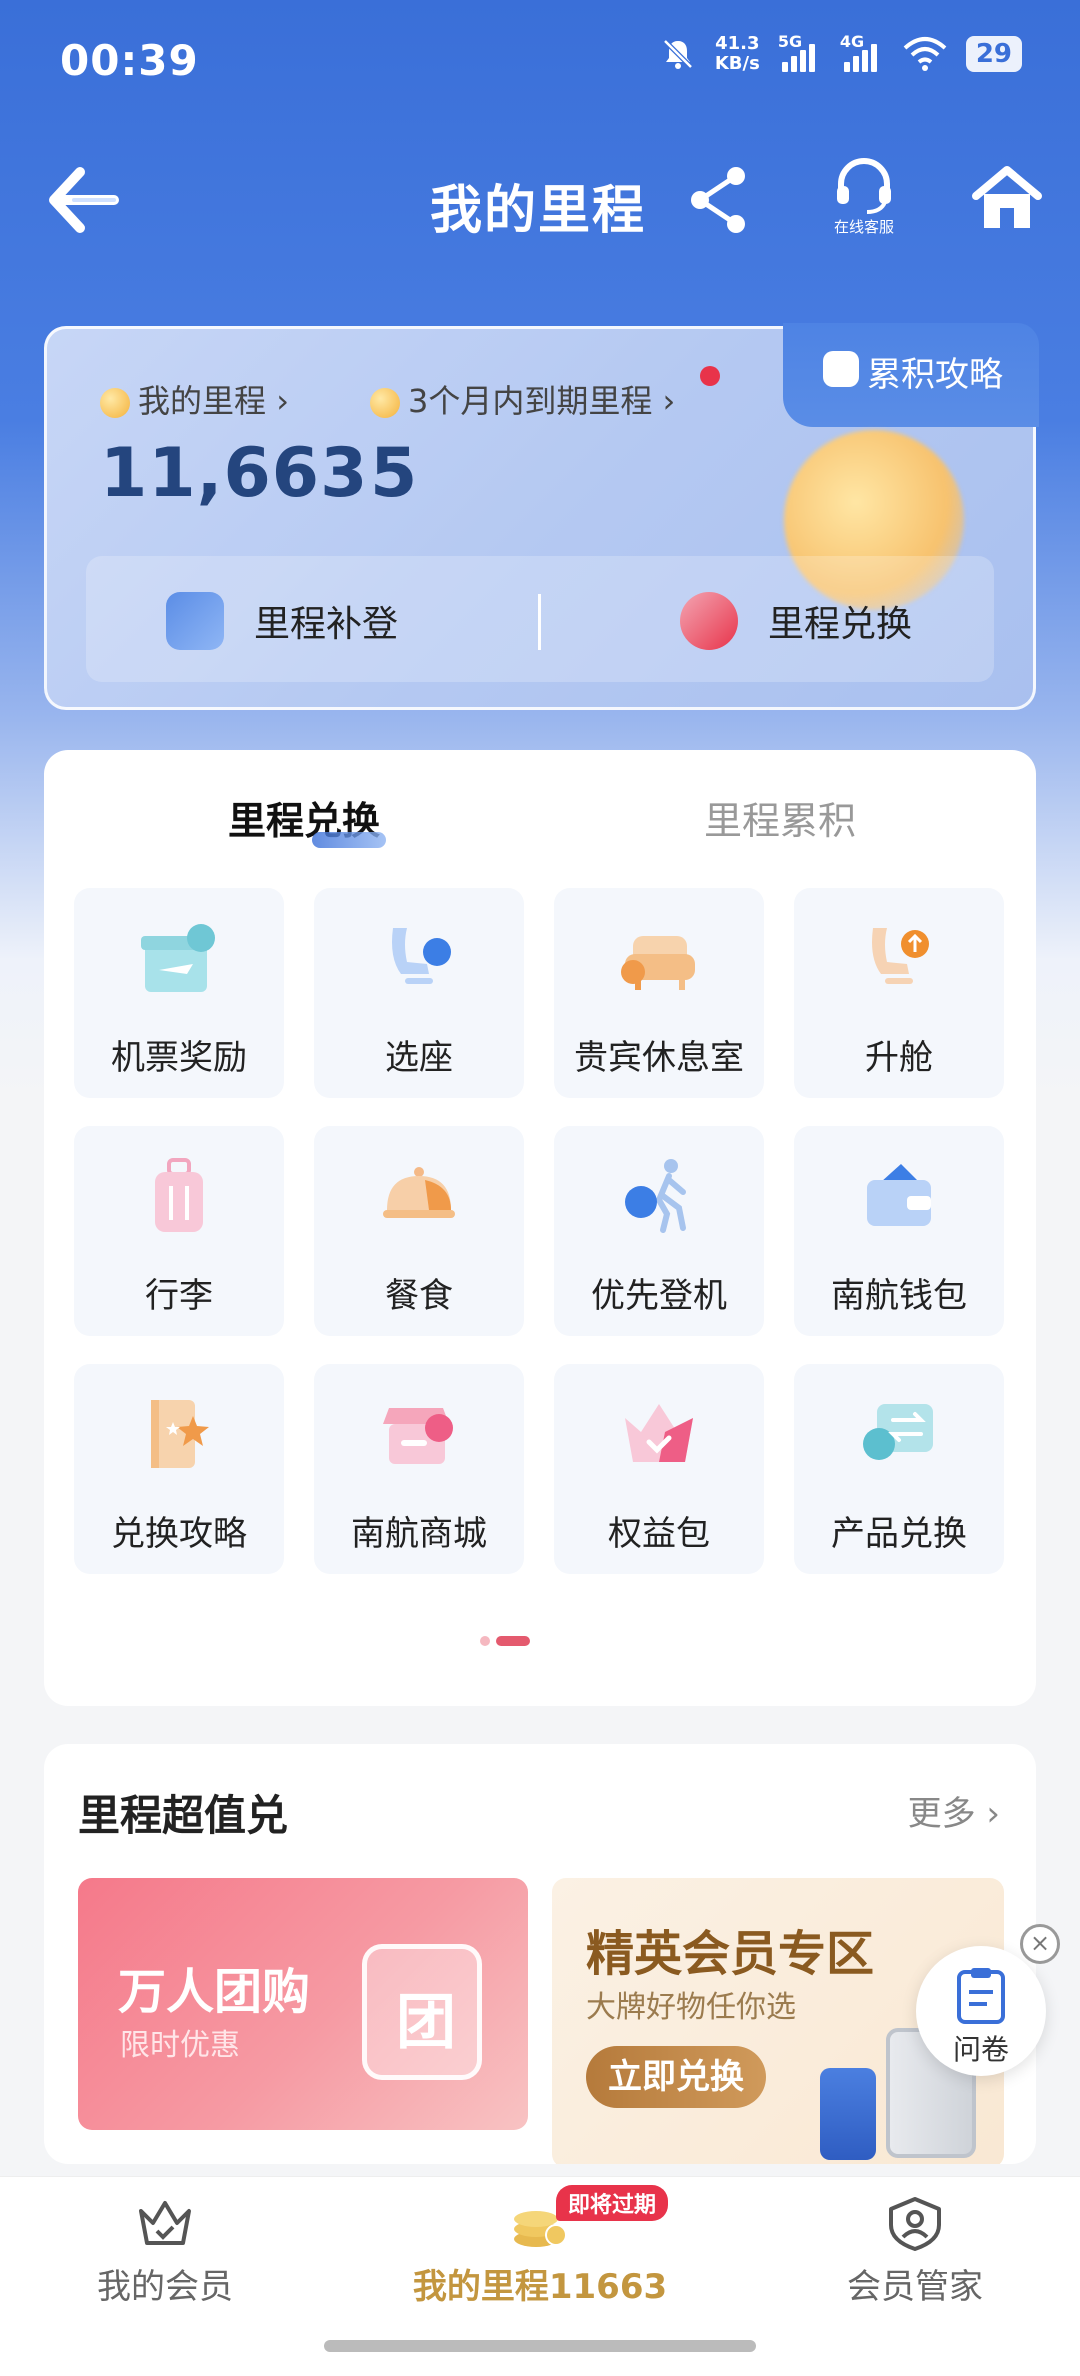 The height and width of the screenshot is (2376, 1080). I want to click on elite-banner-title: 精英会员专区, so click(730, 1954).